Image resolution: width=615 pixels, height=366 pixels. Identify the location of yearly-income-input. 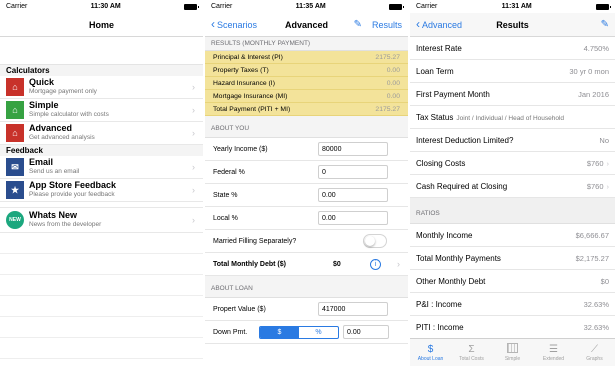
(353, 149).